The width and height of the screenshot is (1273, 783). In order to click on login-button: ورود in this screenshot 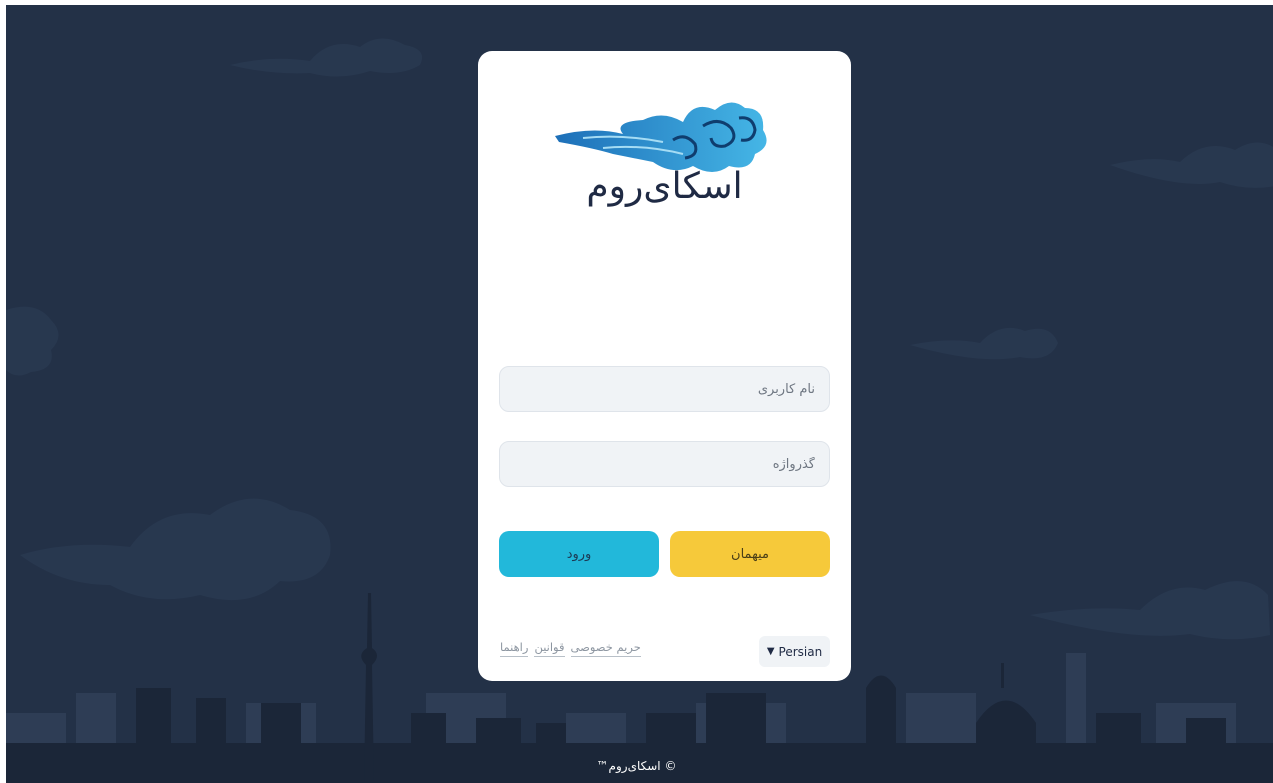, I will do `click(579, 554)`.